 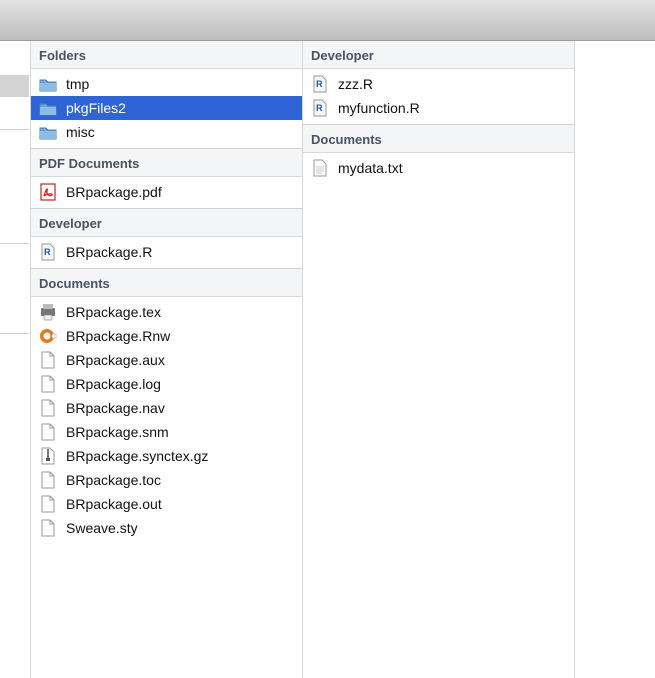 What do you see at coordinates (48, 456) in the screenshot?
I see `archive-document-icon` at bounding box center [48, 456].